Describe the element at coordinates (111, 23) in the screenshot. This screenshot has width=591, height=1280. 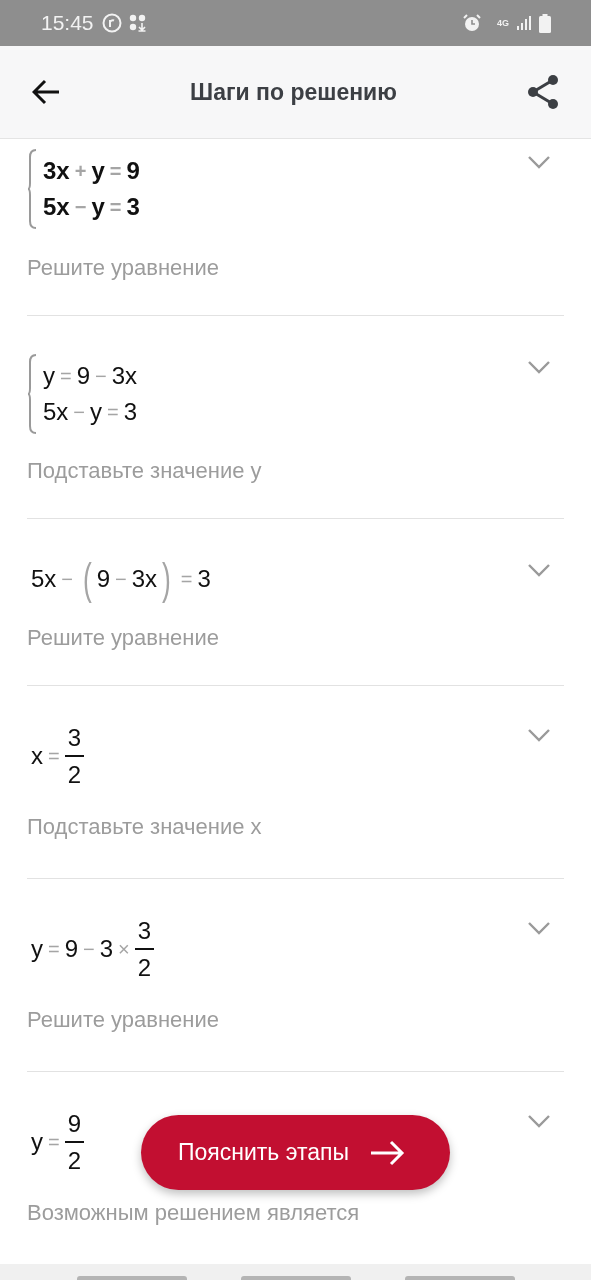
I see `circle-icon` at that location.